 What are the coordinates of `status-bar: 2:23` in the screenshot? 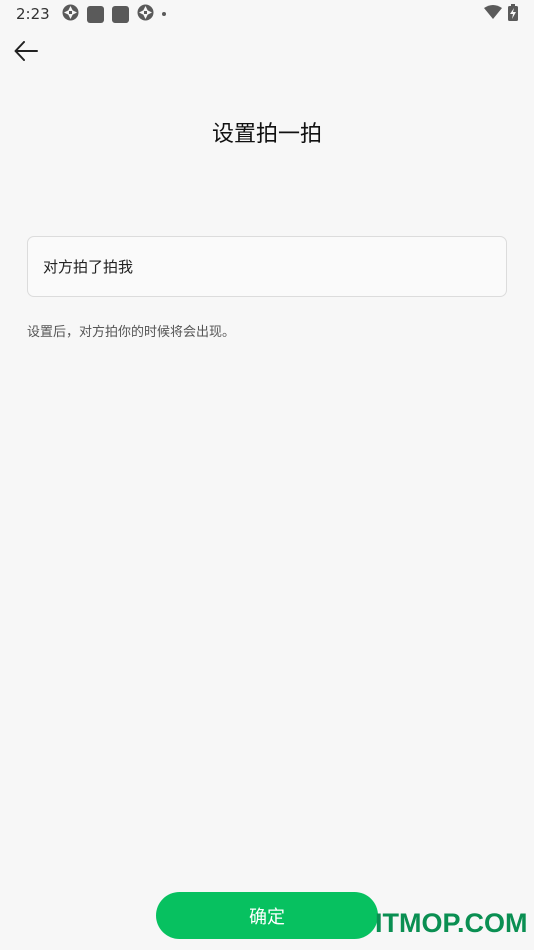 It's located at (267, 14).